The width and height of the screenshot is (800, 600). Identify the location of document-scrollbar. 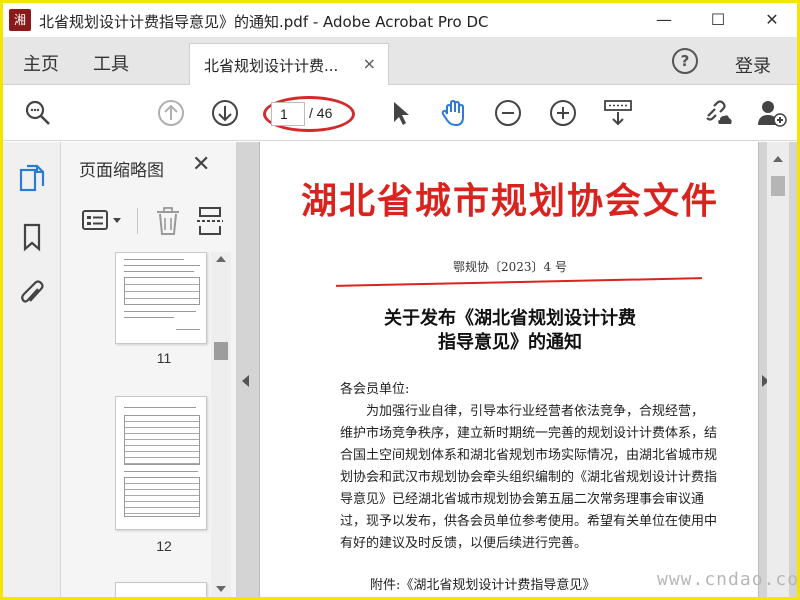
(778, 369).